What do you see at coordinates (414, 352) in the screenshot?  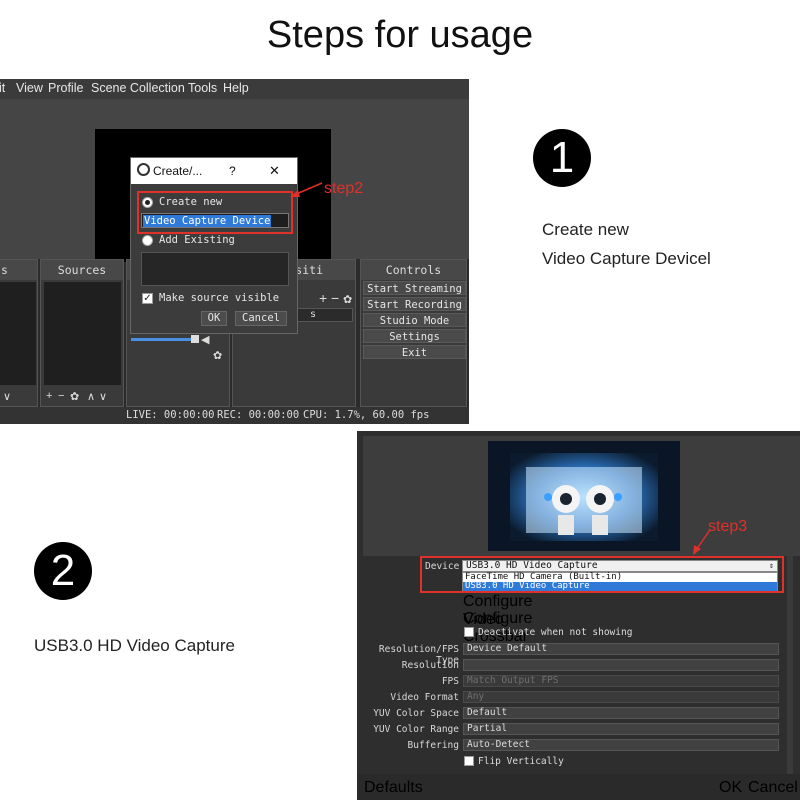 I see `exit-button: Exit` at bounding box center [414, 352].